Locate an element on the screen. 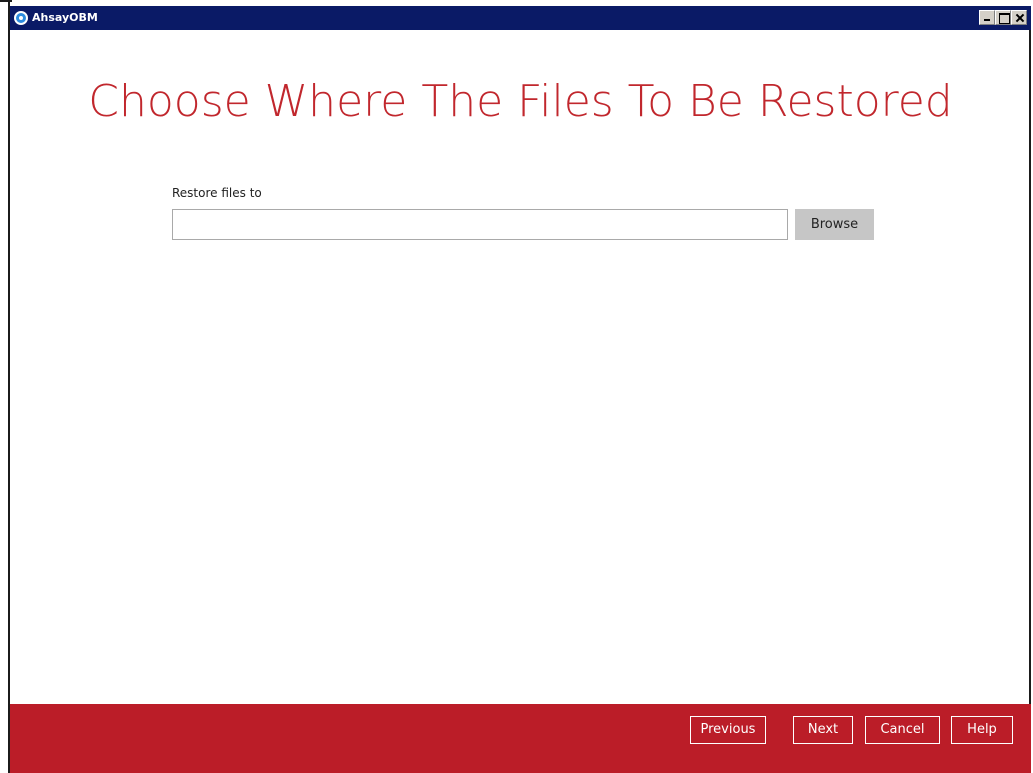  window-controls is located at coordinates (1003, 18).